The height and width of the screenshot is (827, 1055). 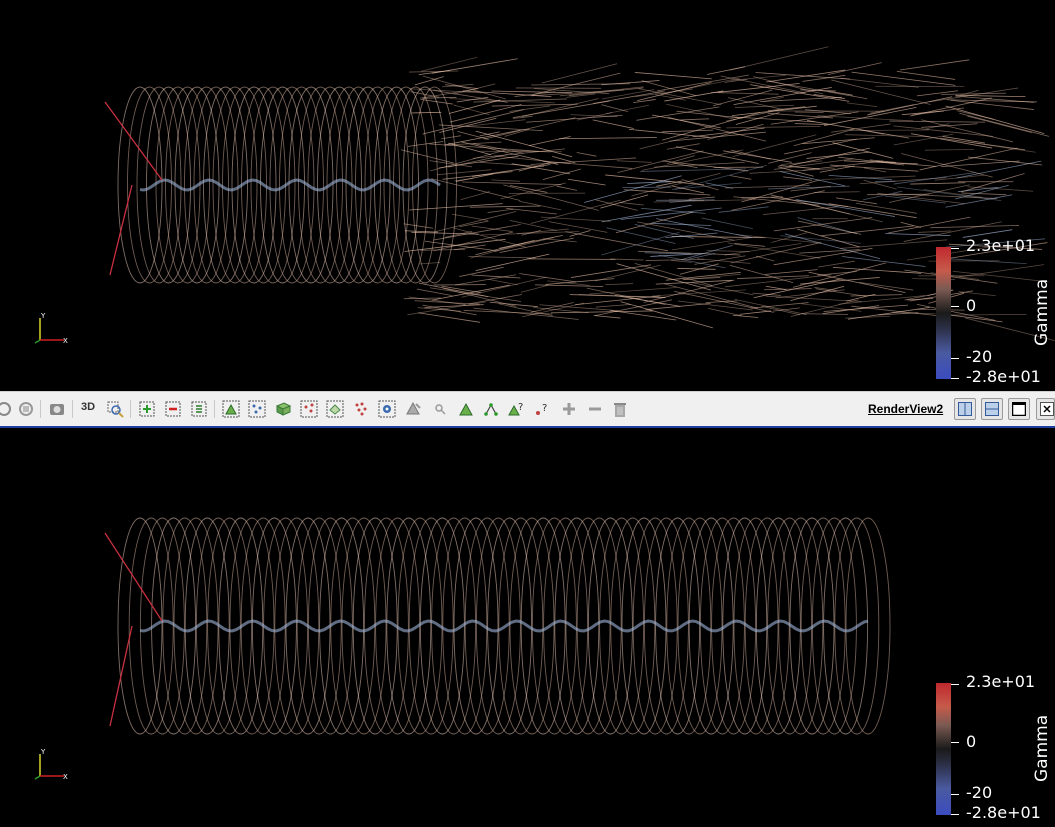 I want to click on select-points-on-icon, so click(x=173, y=409).